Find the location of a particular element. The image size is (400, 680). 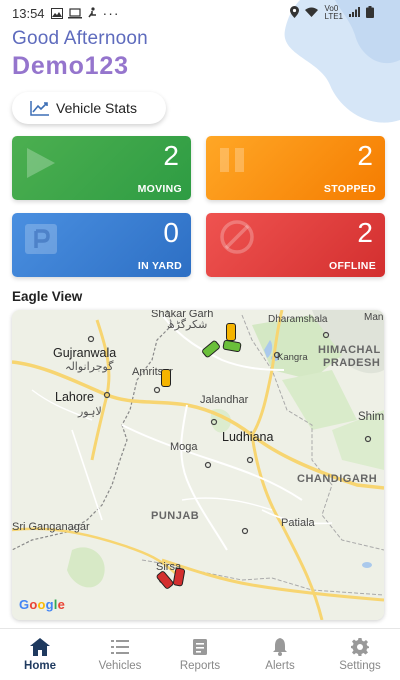

status-time: 13:54 is located at coordinates (28, 13).